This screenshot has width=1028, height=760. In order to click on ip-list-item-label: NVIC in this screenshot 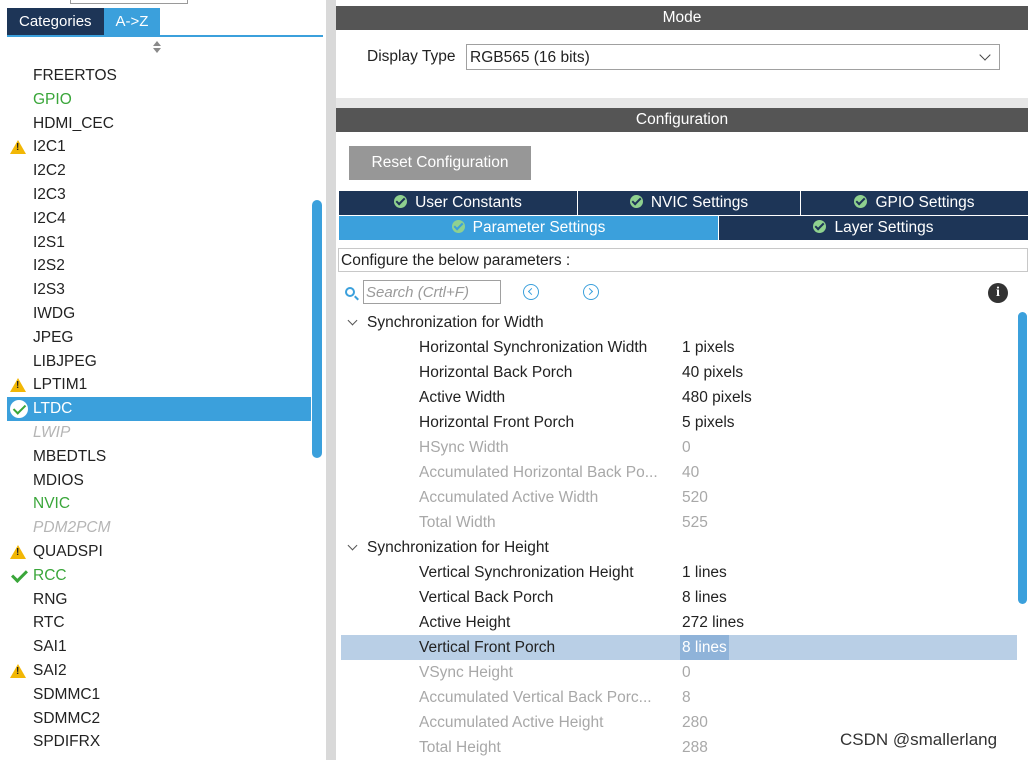, I will do `click(52, 504)`.